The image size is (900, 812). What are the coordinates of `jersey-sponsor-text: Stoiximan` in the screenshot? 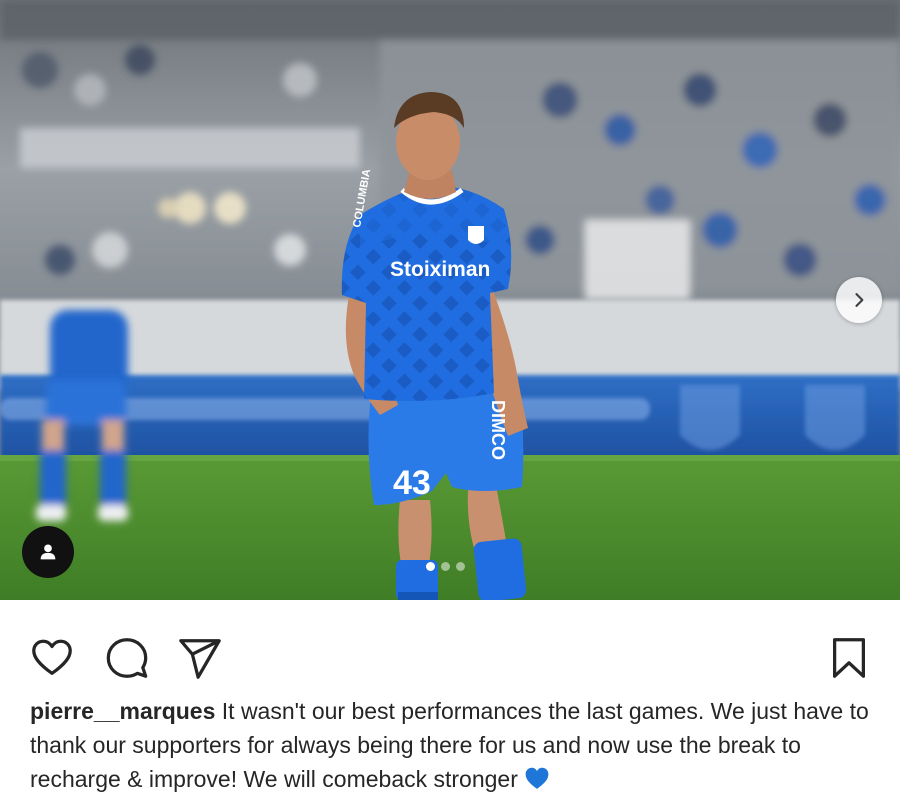 It's located at (440, 269).